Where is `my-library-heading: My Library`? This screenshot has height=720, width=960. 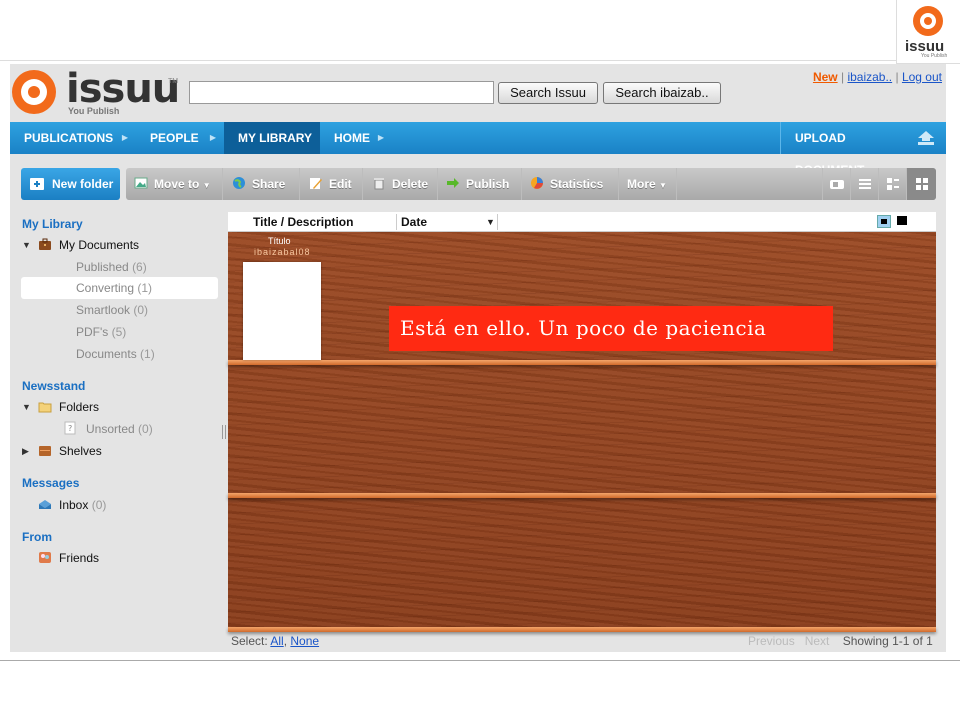
my-library-heading: My Library is located at coordinates (52, 224).